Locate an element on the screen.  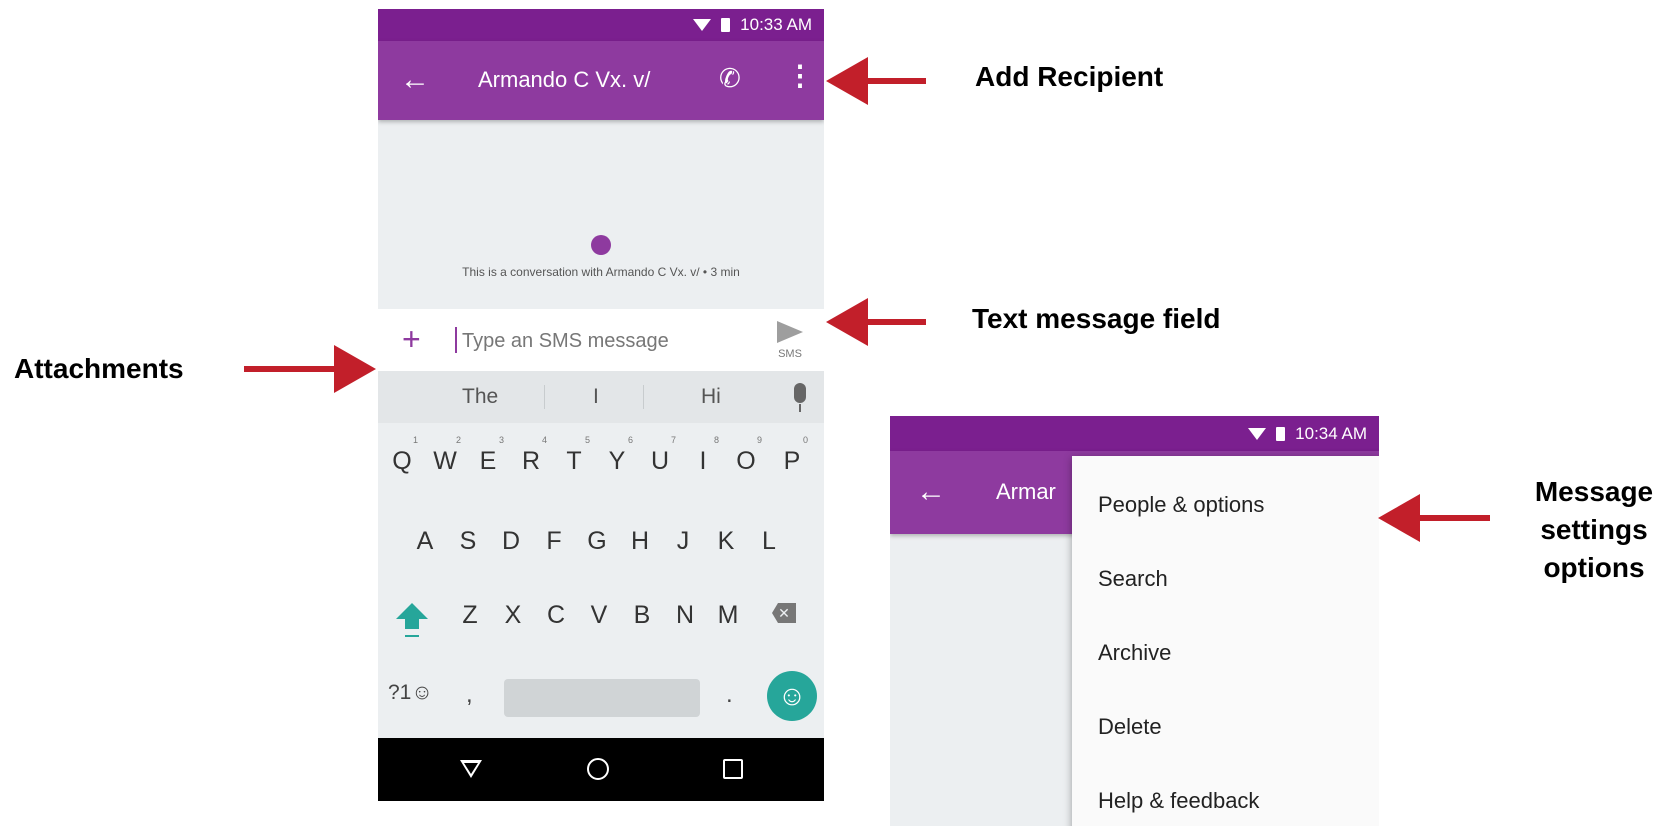
period-key: . is located at coordinates (729, 695).